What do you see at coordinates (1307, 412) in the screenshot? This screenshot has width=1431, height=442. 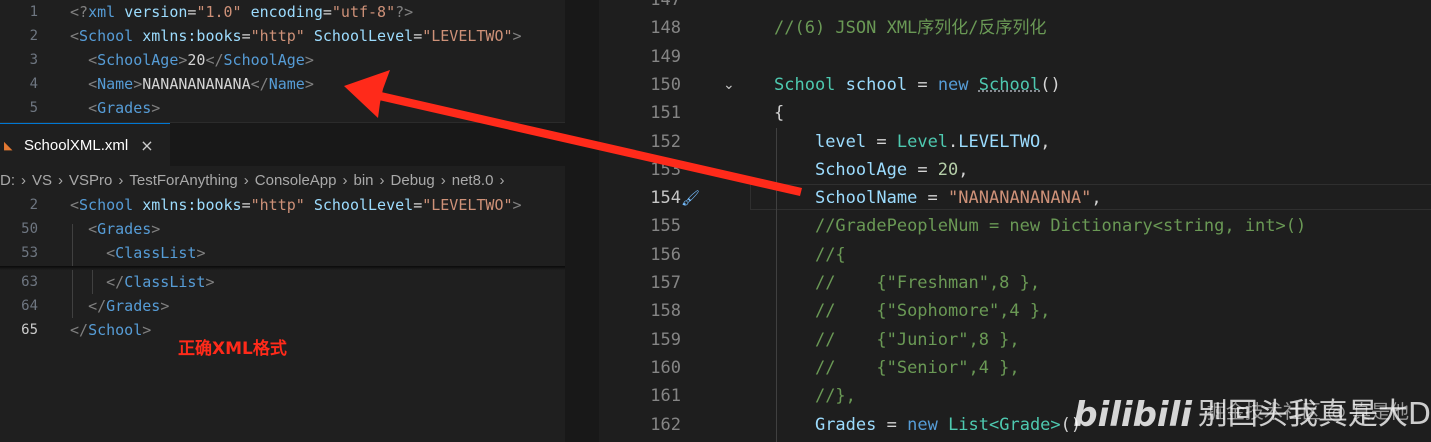 I see `watermark-sub: 掘金技术社区 @ 真是他` at bounding box center [1307, 412].